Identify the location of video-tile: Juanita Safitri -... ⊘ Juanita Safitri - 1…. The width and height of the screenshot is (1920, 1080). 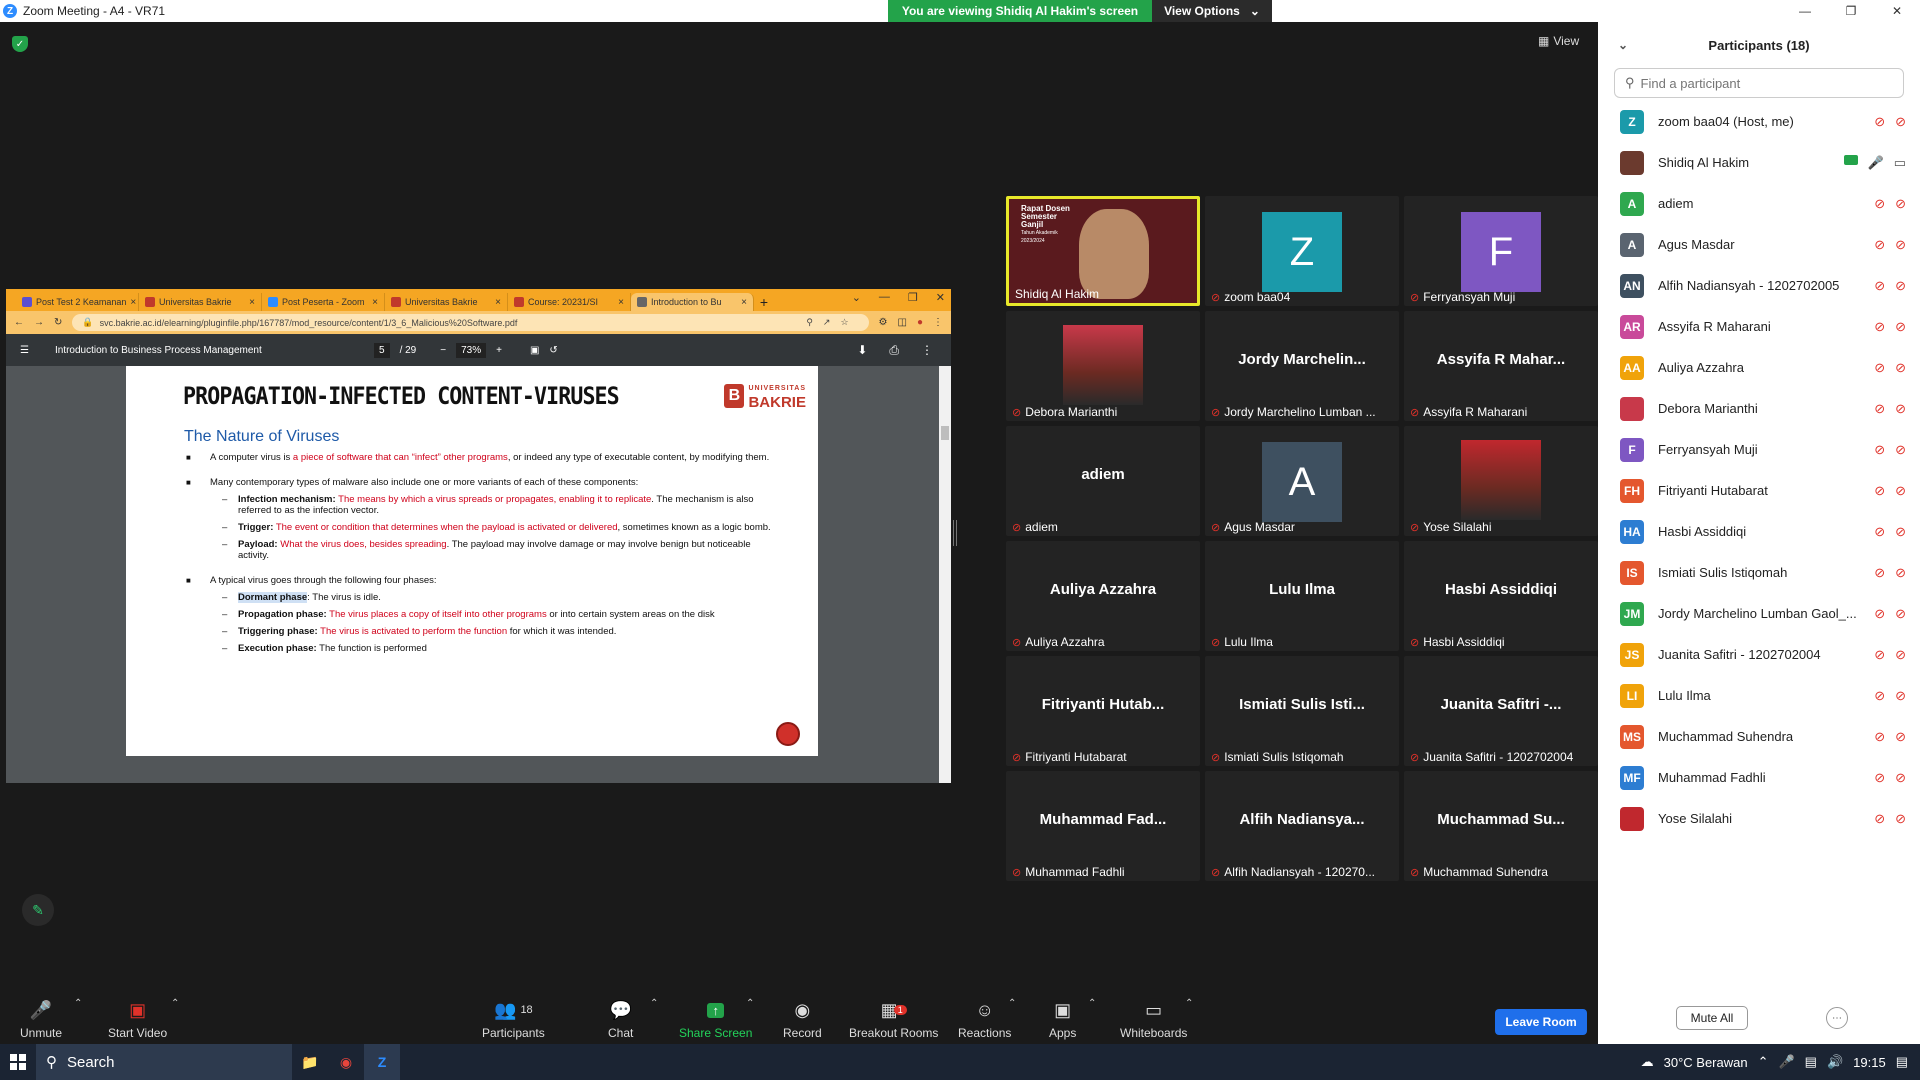
(1501, 711).